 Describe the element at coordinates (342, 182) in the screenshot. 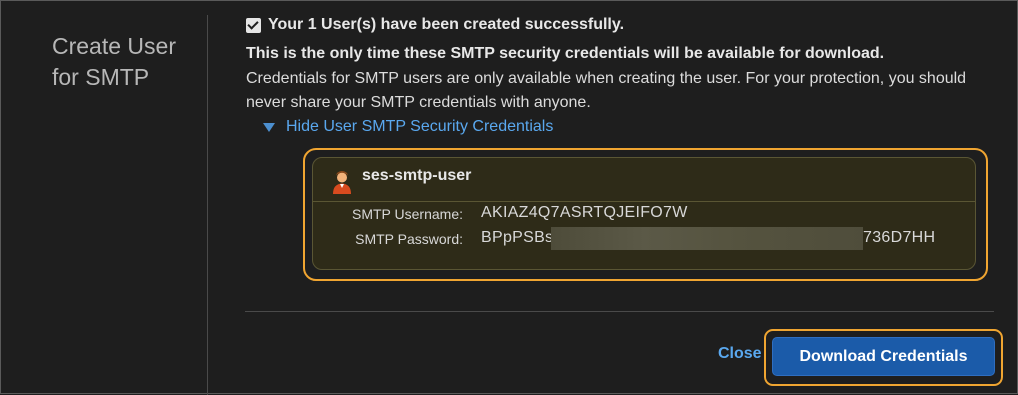

I see `user-icon` at that location.